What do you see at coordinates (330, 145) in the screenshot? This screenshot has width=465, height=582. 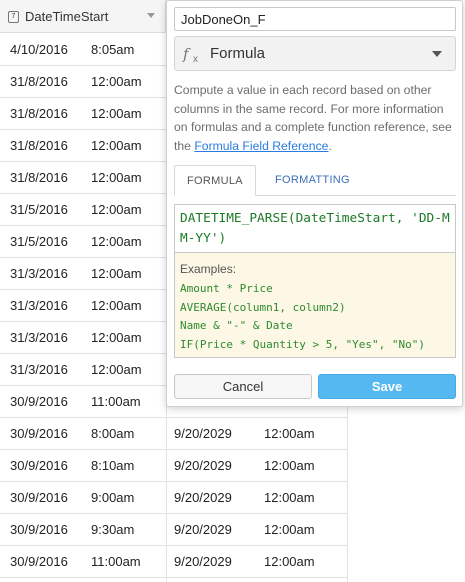 I see `description-end: .` at bounding box center [330, 145].